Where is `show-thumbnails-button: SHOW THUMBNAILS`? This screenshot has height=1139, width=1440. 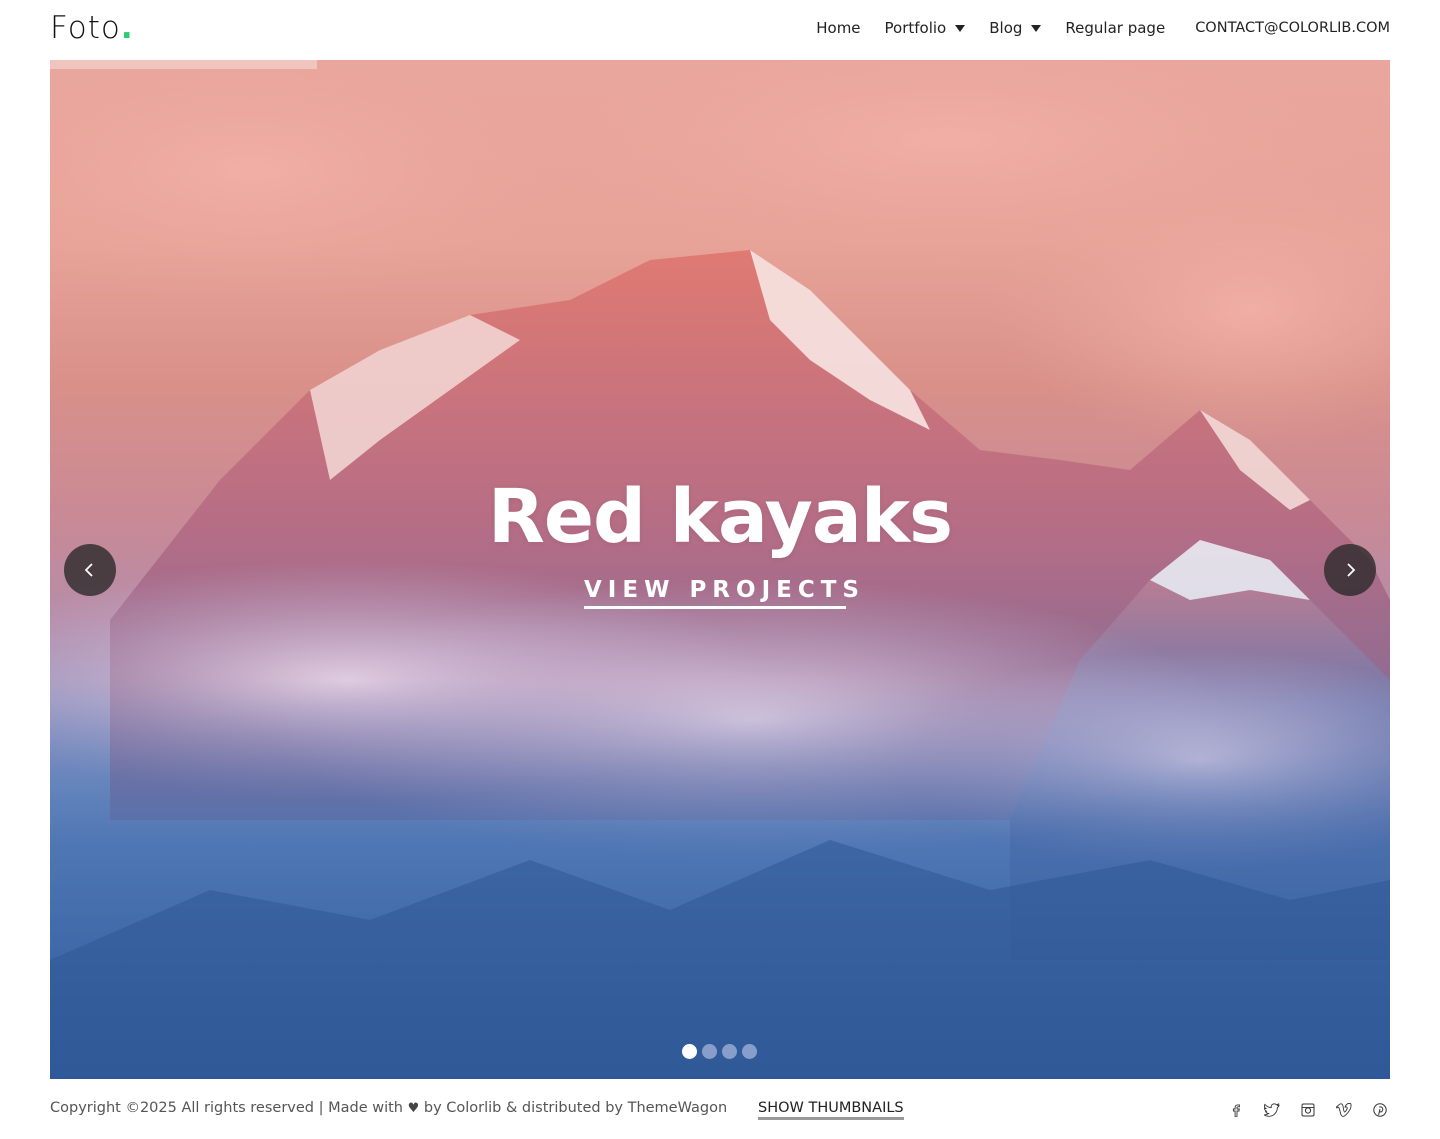
show-thumbnails-button: SHOW THUMBNAILS is located at coordinates (831, 1110).